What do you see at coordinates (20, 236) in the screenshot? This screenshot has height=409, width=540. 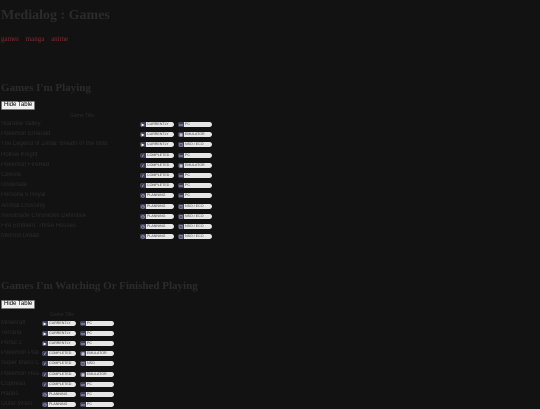 I see `game-title: Metroid Dread` at bounding box center [20, 236].